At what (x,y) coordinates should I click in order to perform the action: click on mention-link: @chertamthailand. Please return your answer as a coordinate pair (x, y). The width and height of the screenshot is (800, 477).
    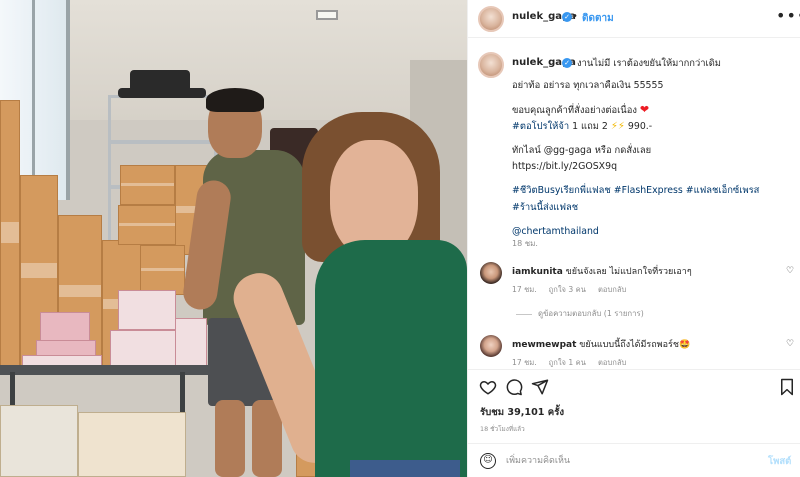
    Looking at the image, I should click on (652, 232).